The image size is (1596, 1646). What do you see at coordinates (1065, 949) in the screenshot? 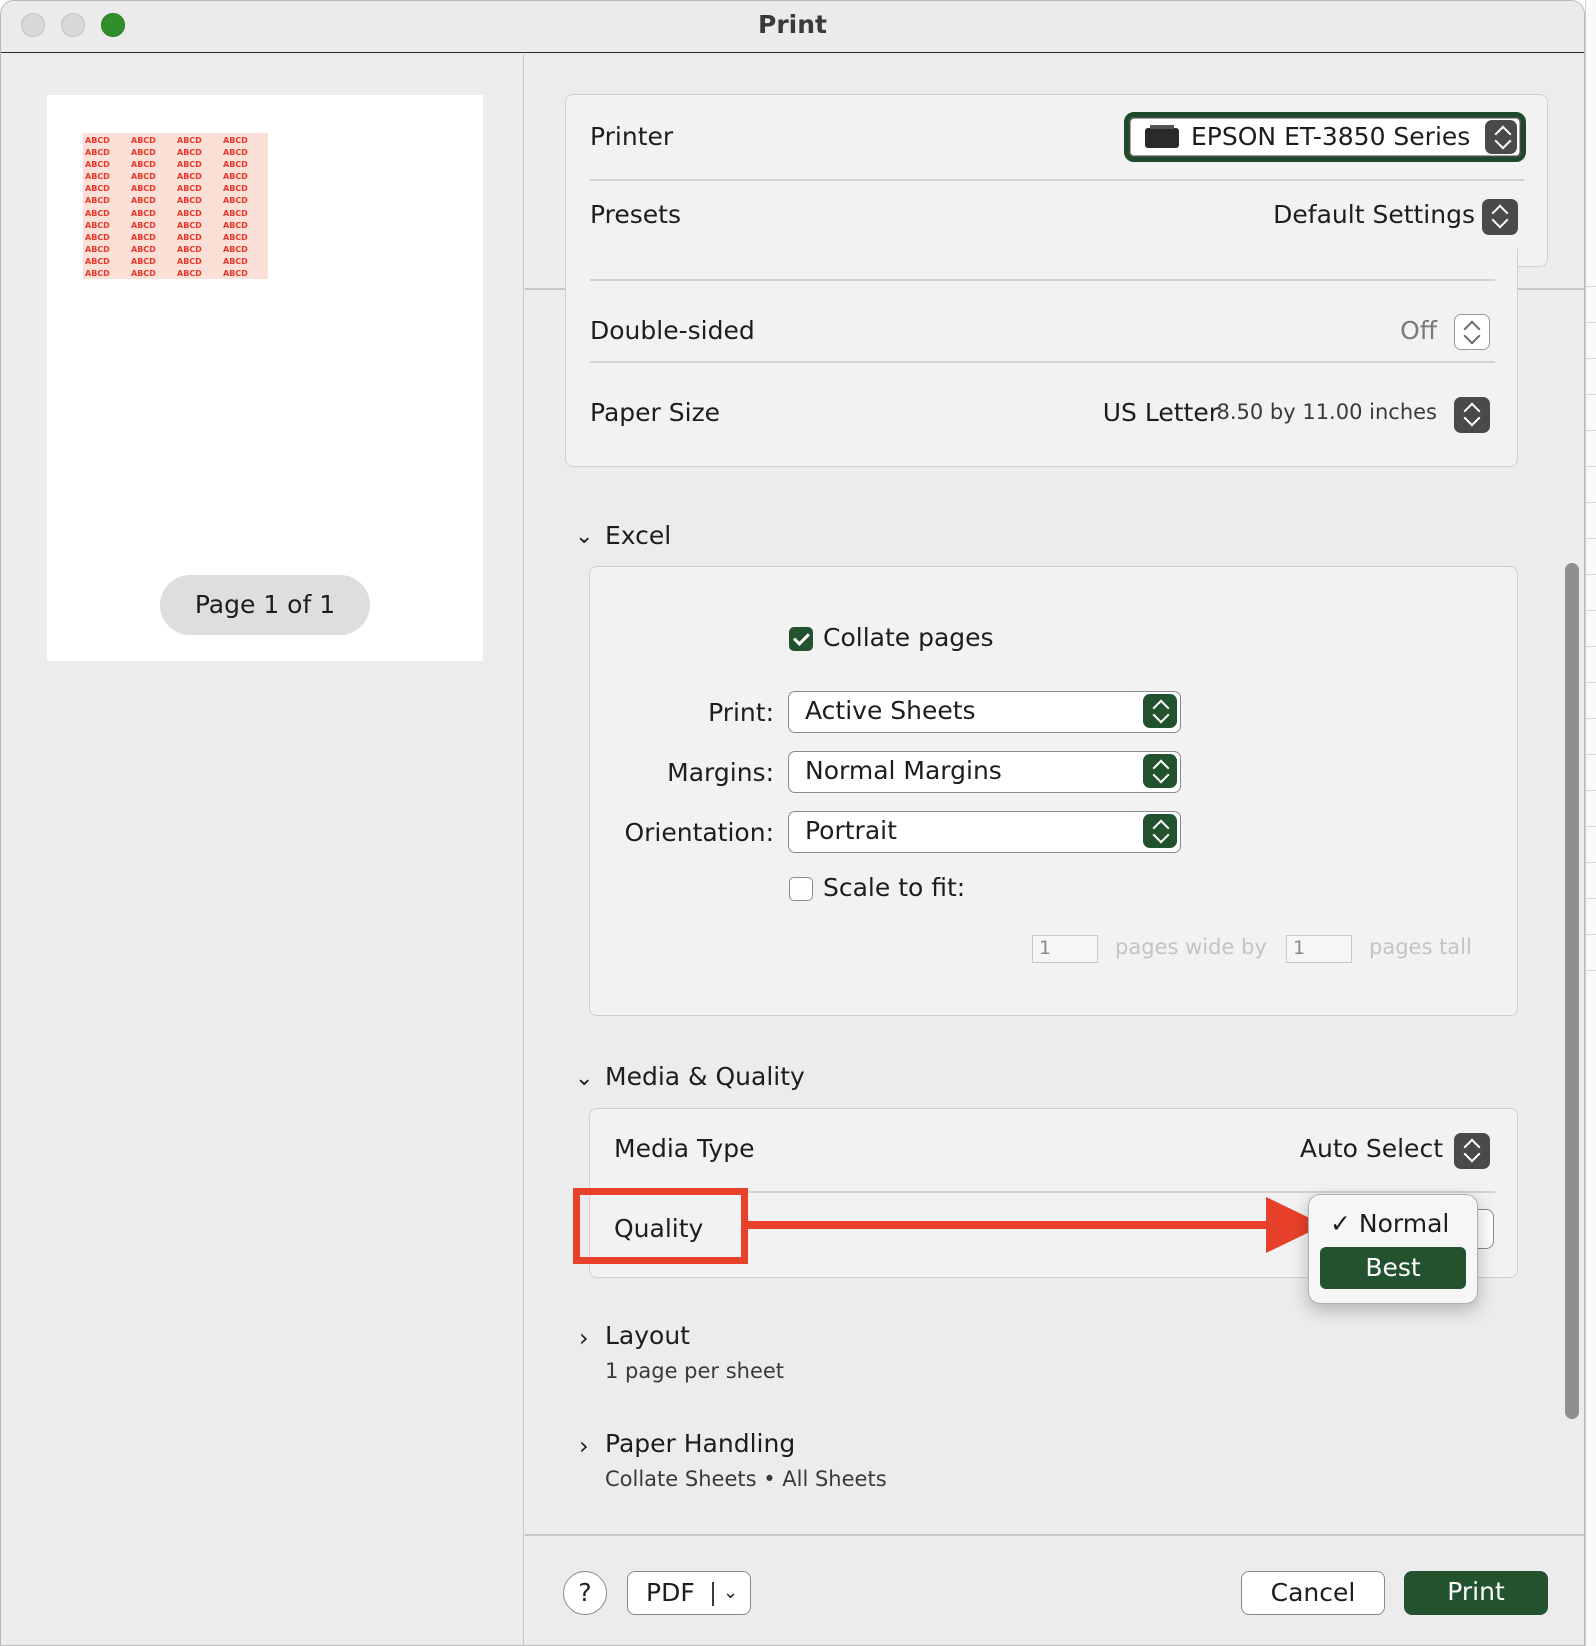
I see `pages-wide-input: 1` at bounding box center [1065, 949].